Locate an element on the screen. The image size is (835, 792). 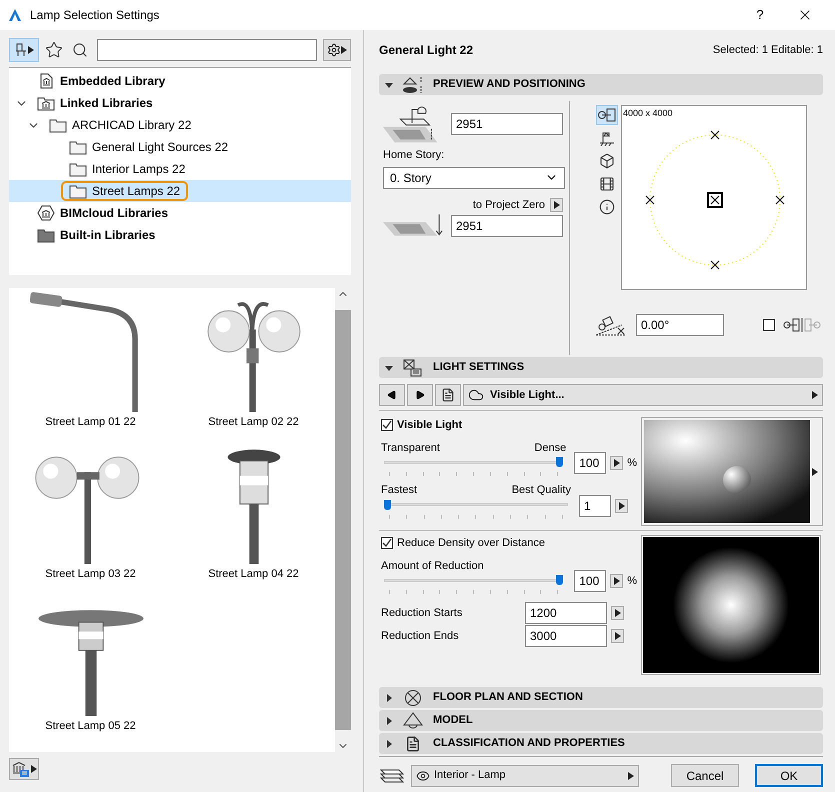
section-header: PREVIEW AND POSITIONING is located at coordinates (601, 84).